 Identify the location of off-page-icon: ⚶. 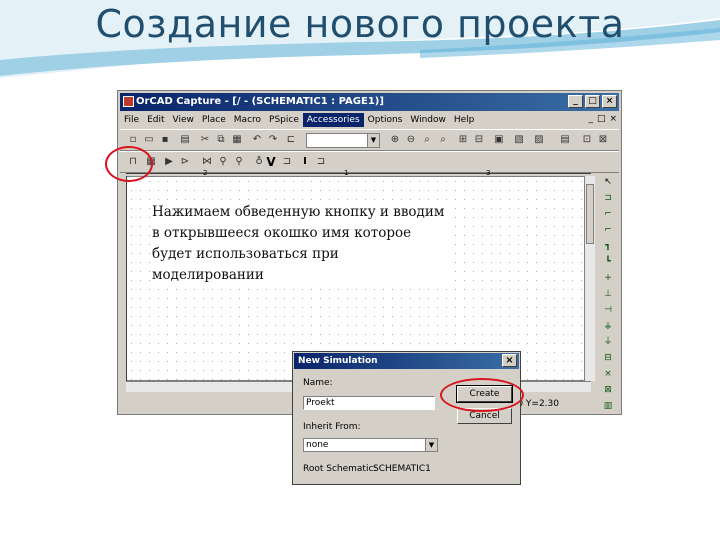
(608, 326).